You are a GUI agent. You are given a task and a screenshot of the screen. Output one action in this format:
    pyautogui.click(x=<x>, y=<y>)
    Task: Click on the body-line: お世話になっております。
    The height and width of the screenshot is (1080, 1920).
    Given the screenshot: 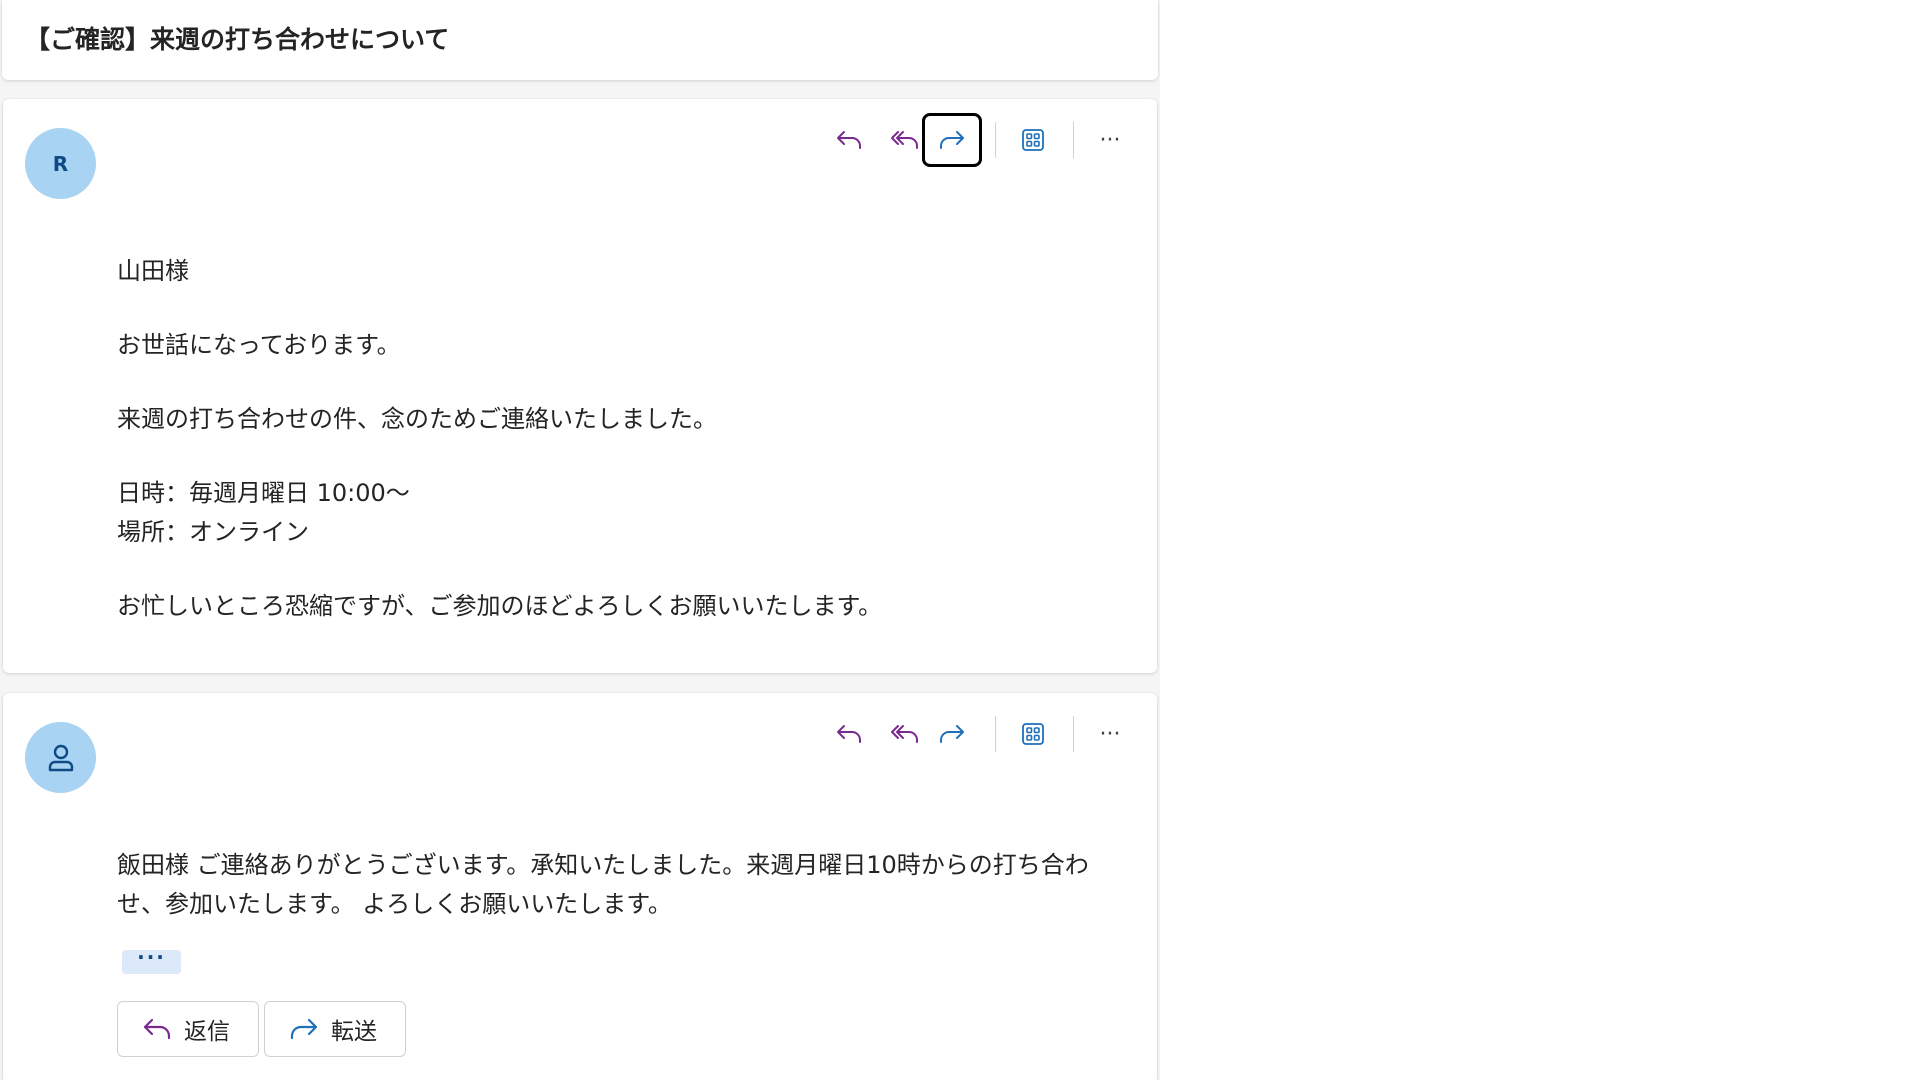 What is the action you would take?
    pyautogui.click(x=259, y=345)
    